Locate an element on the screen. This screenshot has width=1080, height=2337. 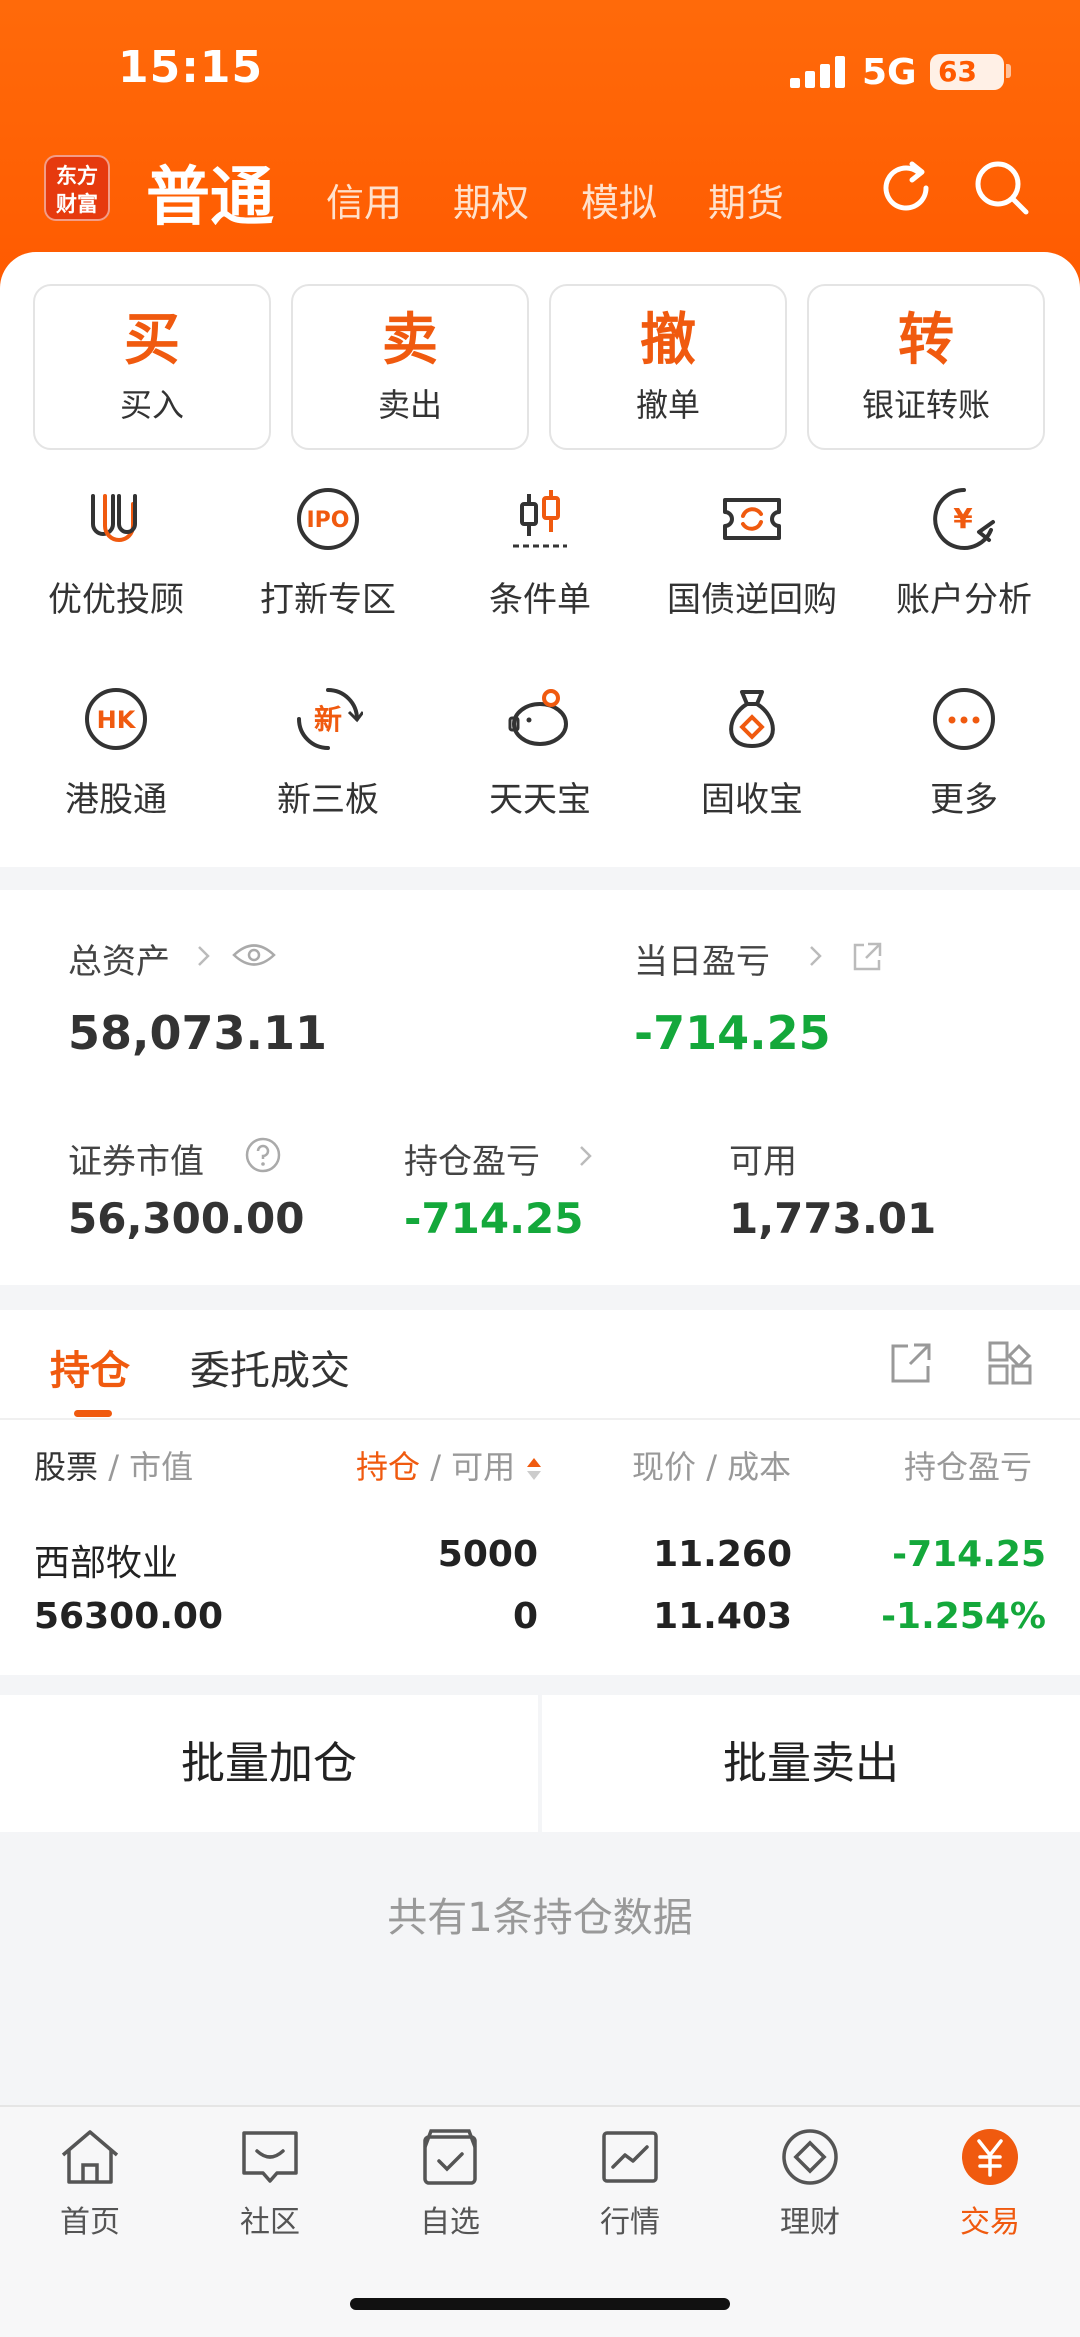
sort-icon is located at coordinates (534, 1469).